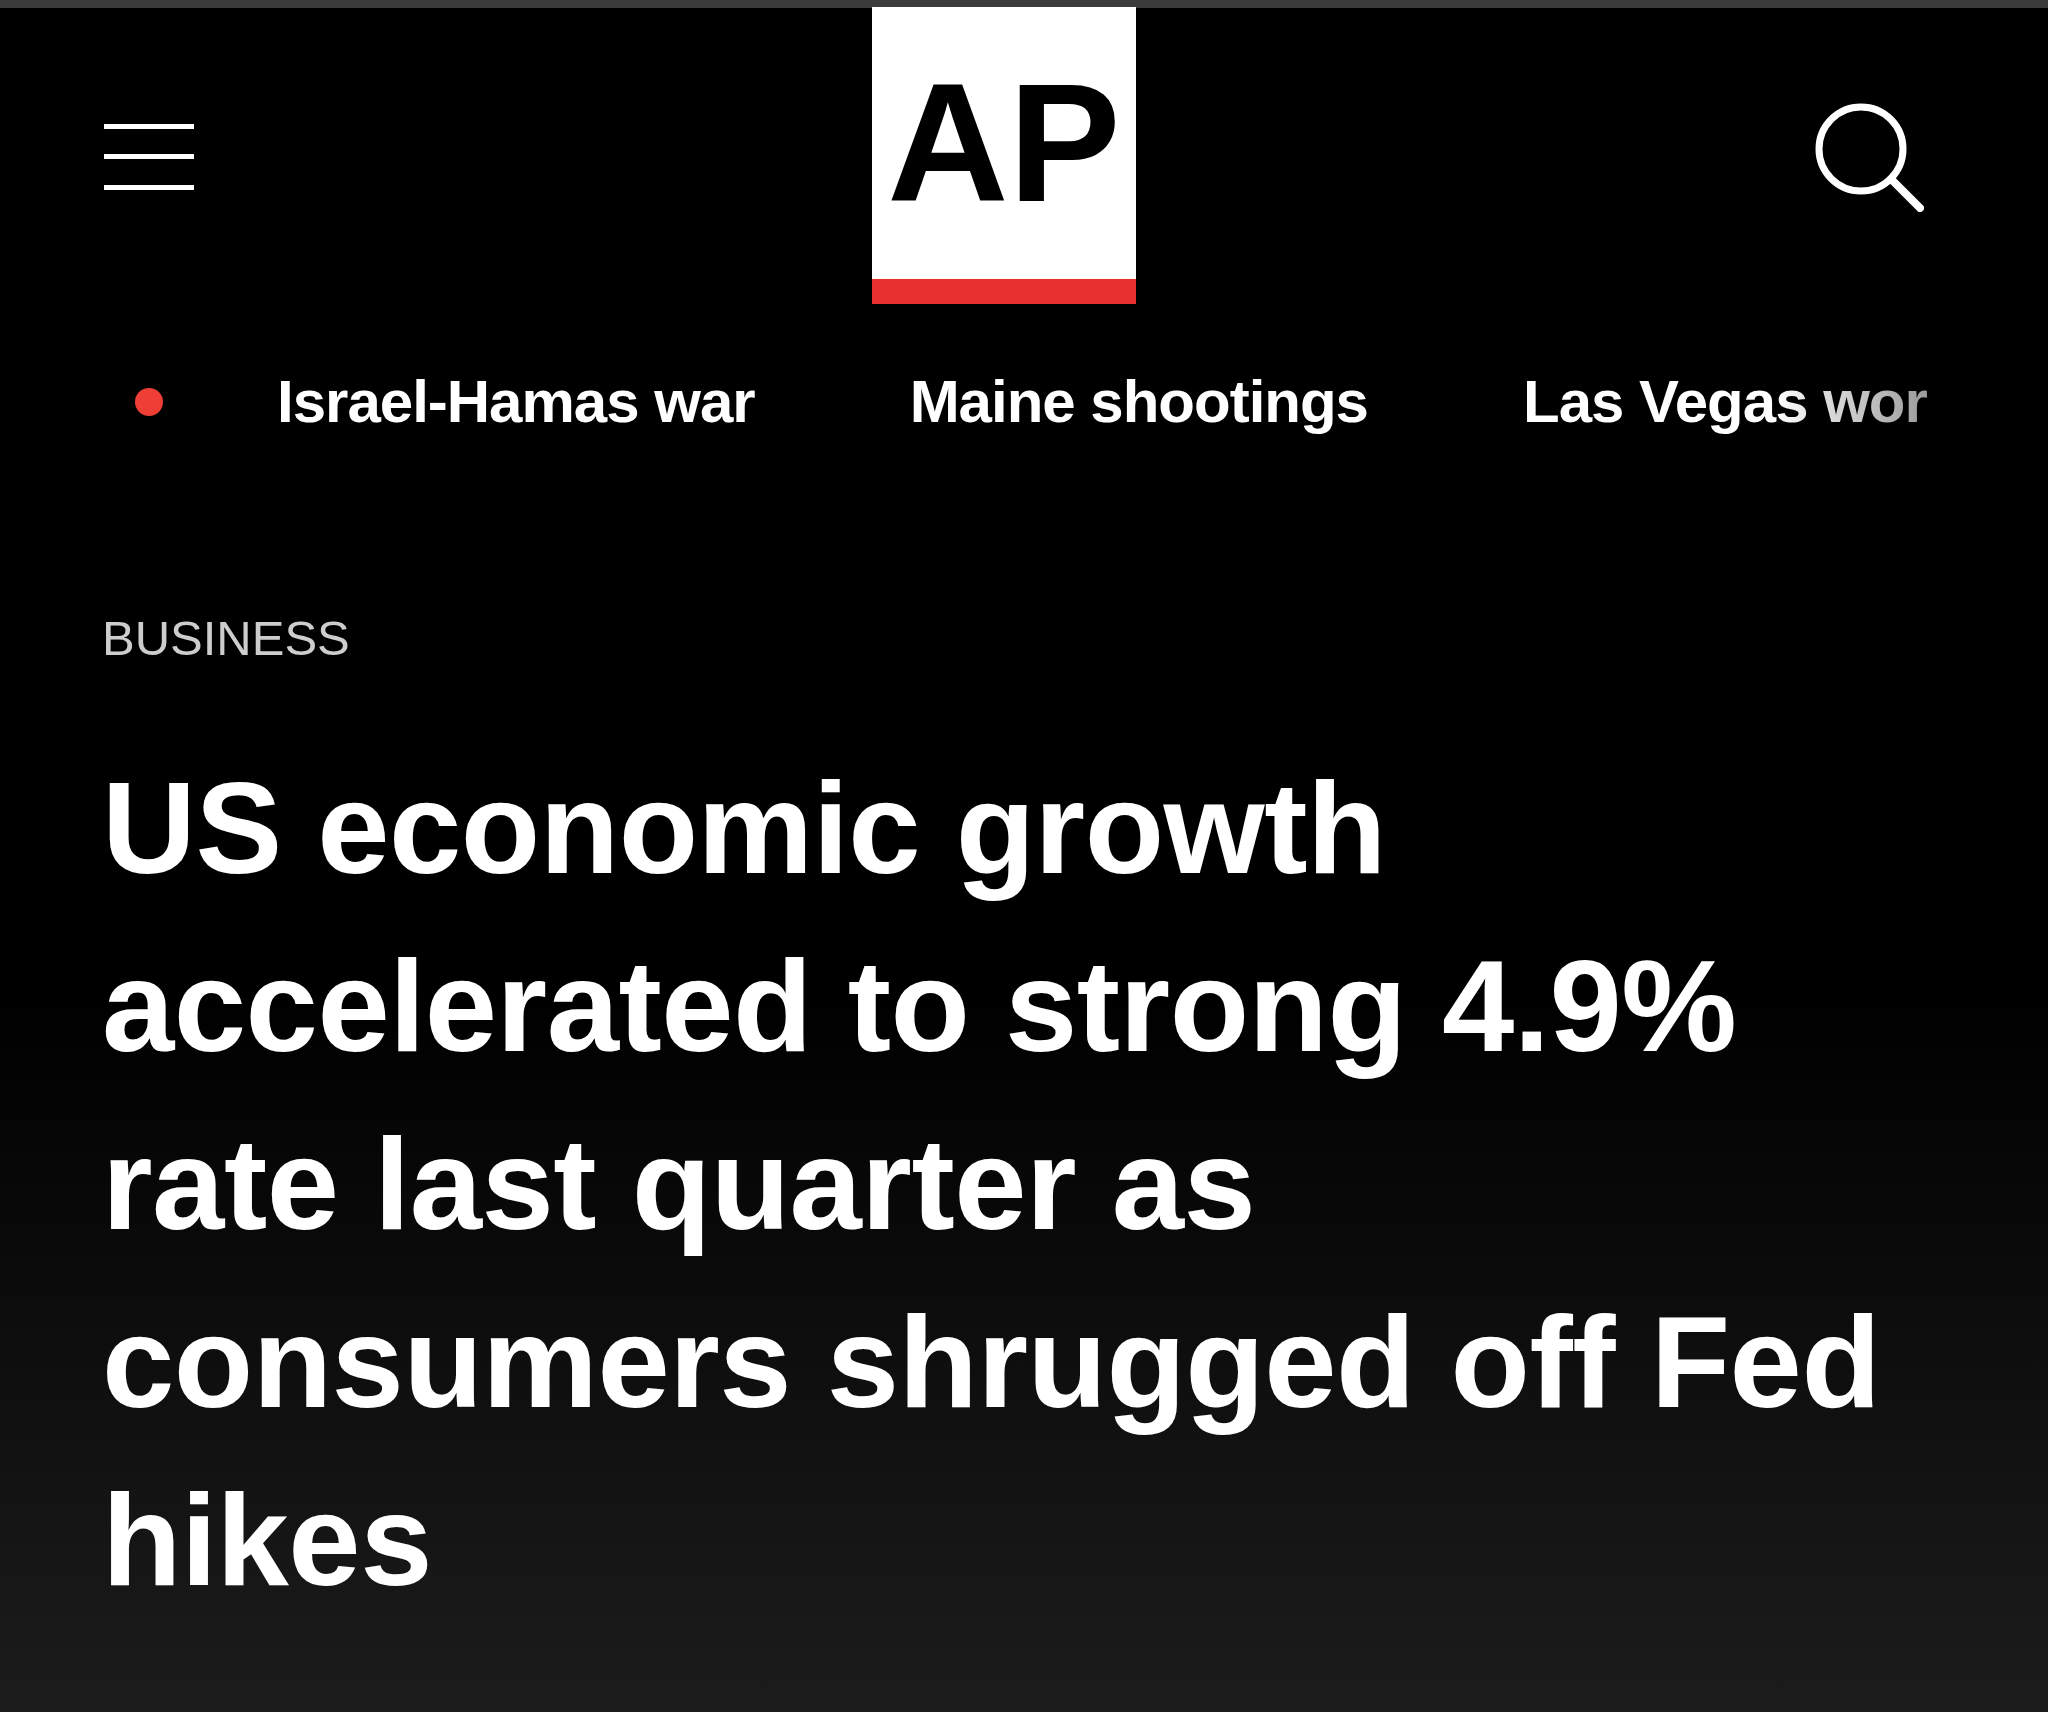 The height and width of the screenshot is (1712, 2048). I want to click on search-icon, so click(1869, 156).